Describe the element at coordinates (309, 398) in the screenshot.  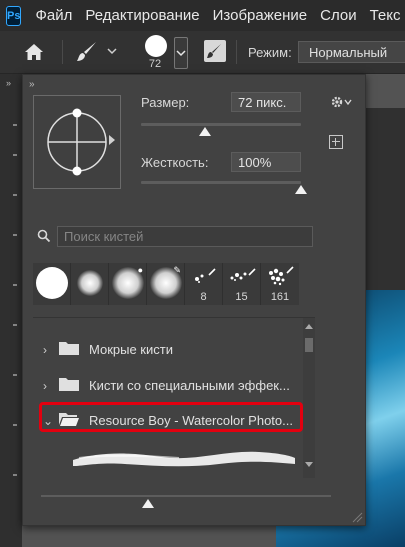
I see `folder-list-scrollbar` at that location.